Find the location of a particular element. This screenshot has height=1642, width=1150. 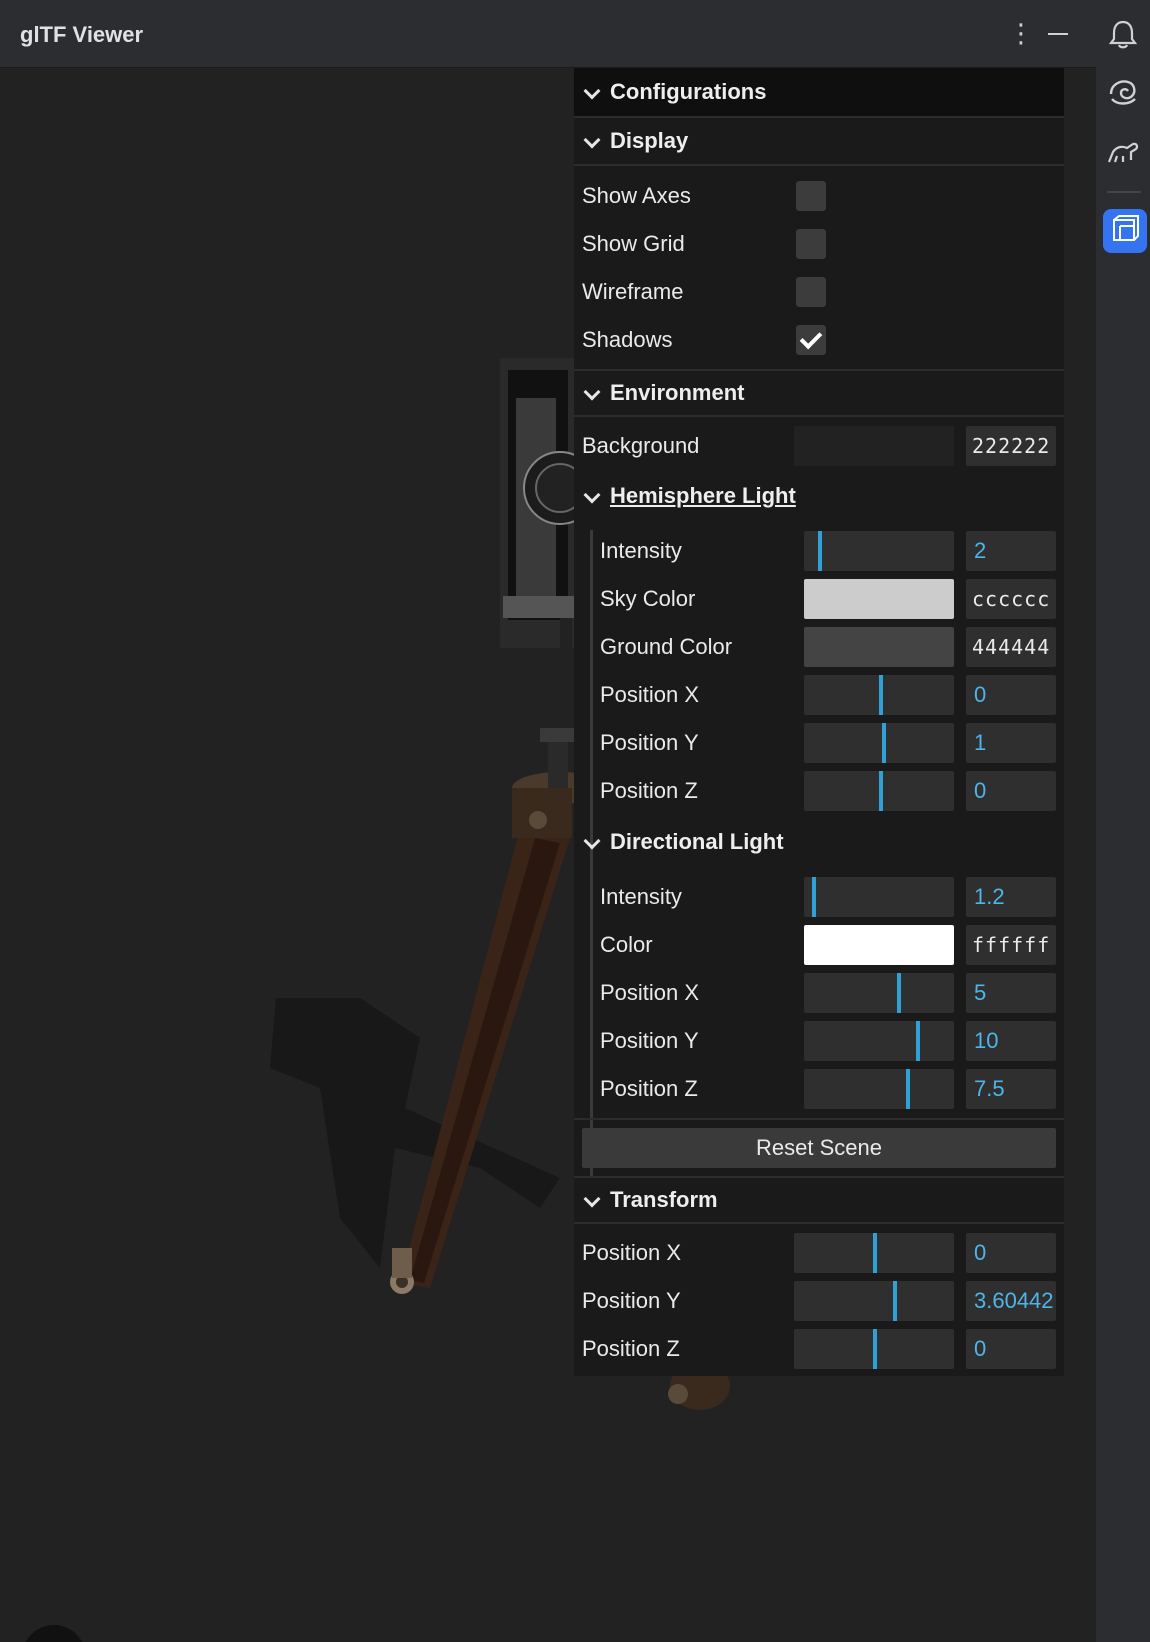

ground-color-hex-input: 444444 is located at coordinates (1011, 647).